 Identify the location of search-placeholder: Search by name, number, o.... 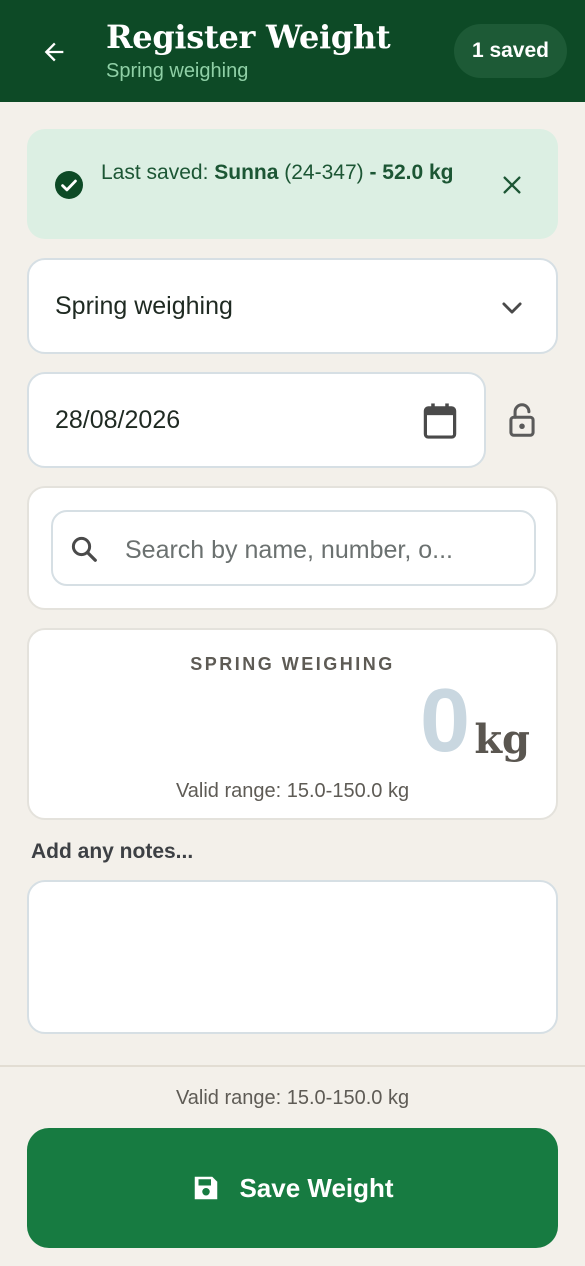
(289, 550).